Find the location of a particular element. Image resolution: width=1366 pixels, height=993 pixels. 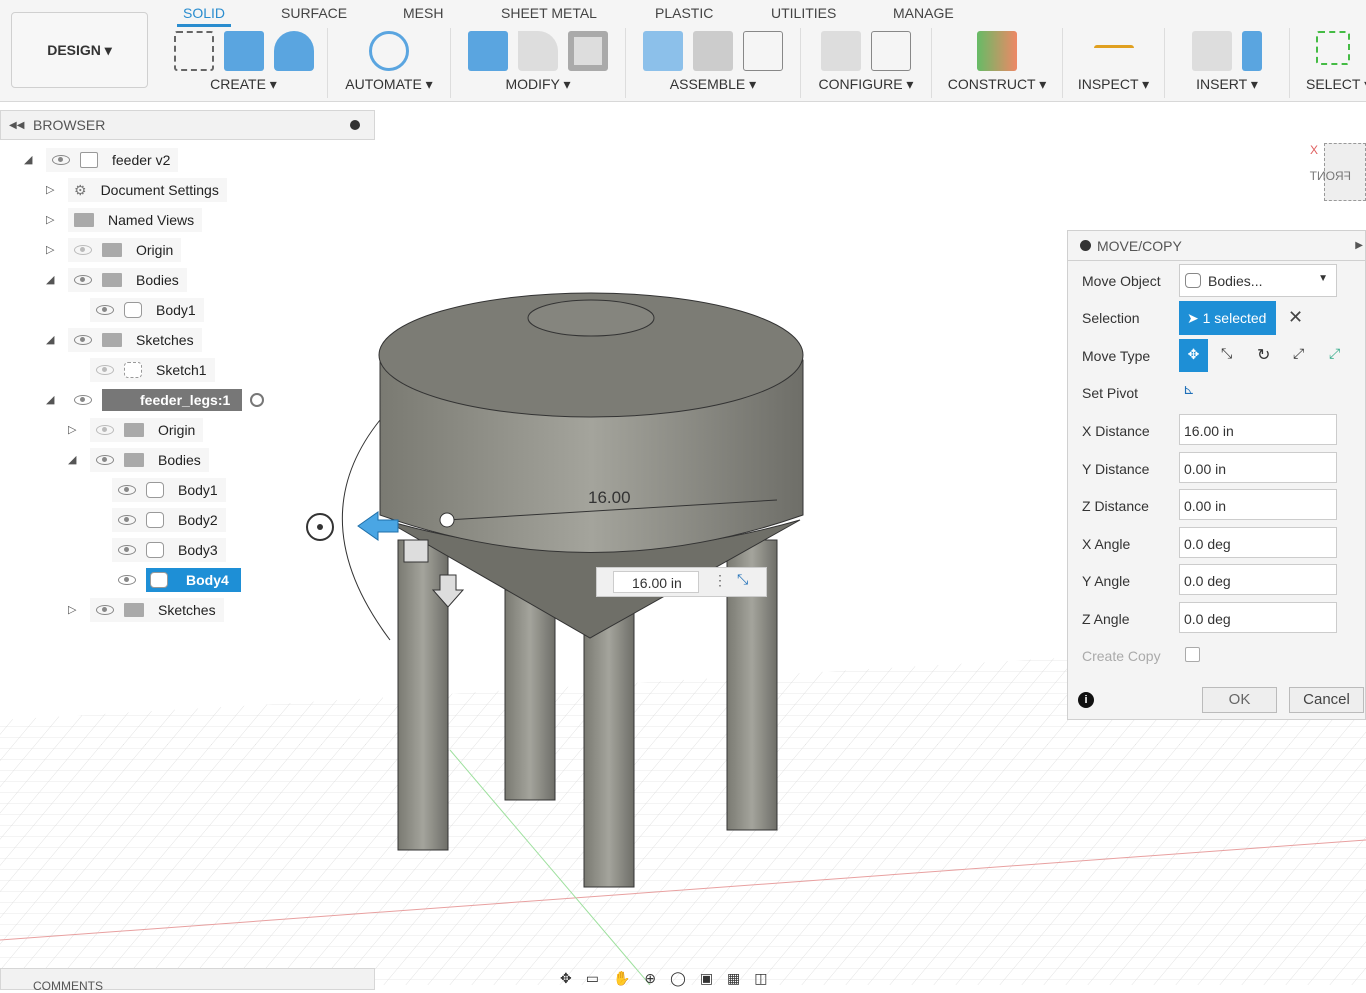

tab-utilities: UTILITIES is located at coordinates (803, 13).